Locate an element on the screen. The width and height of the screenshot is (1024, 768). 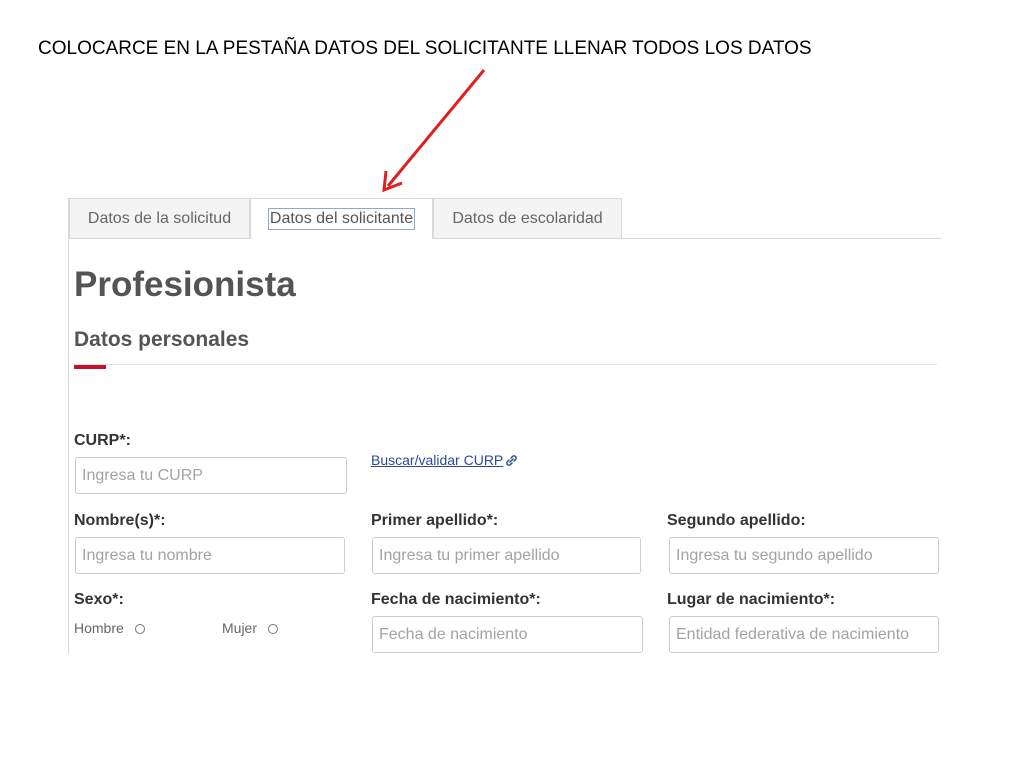
sexo-mujer-radio is located at coordinates (273, 629).